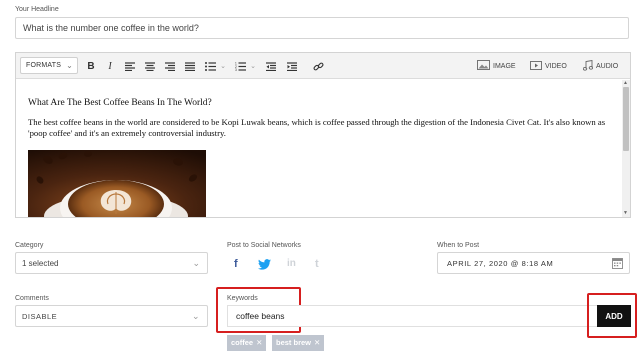 This screenshot has width=640, height=362. I want to click on insert-image-button: IMAGE, so click(496, 66).